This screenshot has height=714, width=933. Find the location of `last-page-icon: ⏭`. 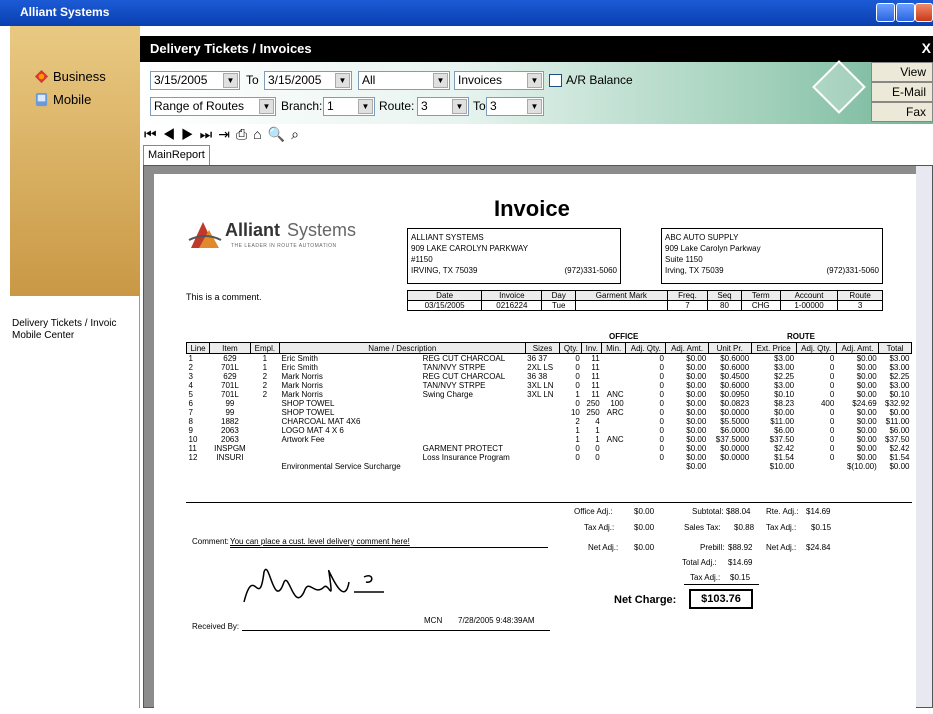

last-page-icon: ⏭ is located at coordinates (209, 134).